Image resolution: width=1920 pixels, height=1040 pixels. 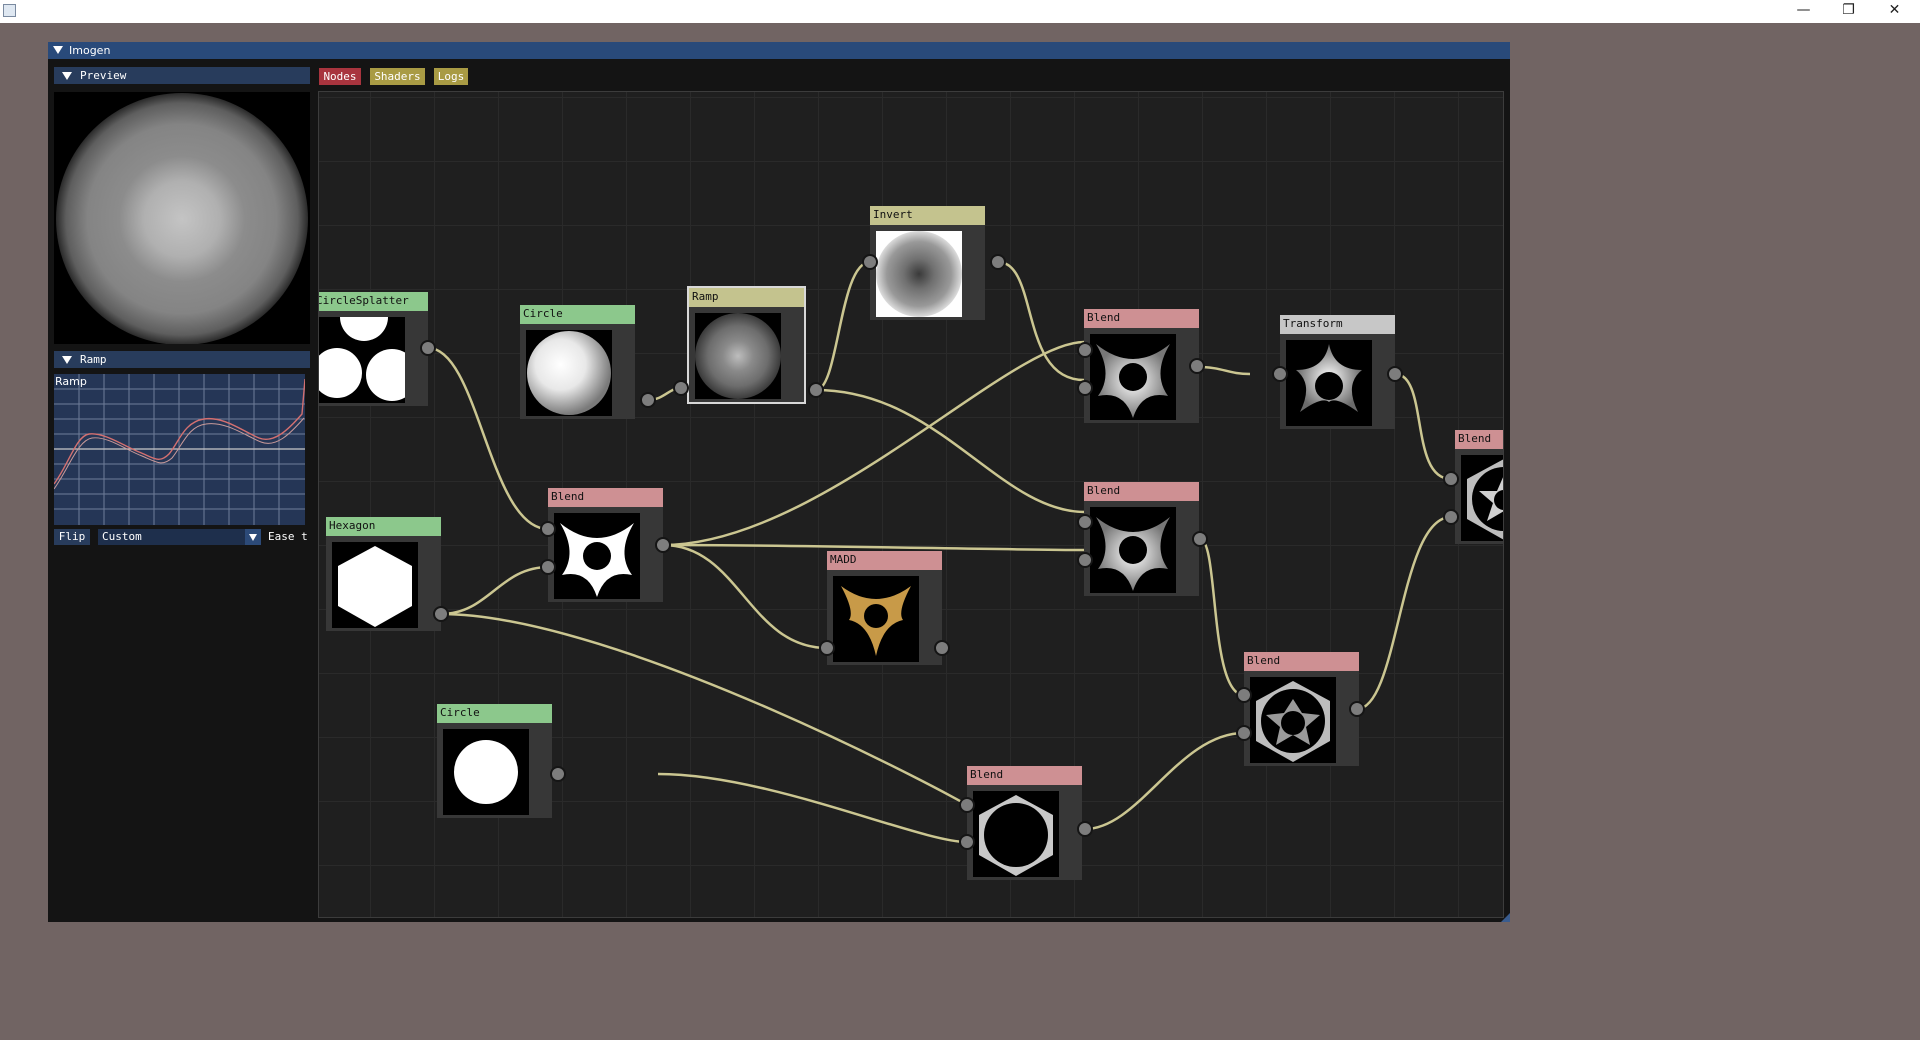 I want to click on ease-label: Ease t, so click(x=288, y=536).